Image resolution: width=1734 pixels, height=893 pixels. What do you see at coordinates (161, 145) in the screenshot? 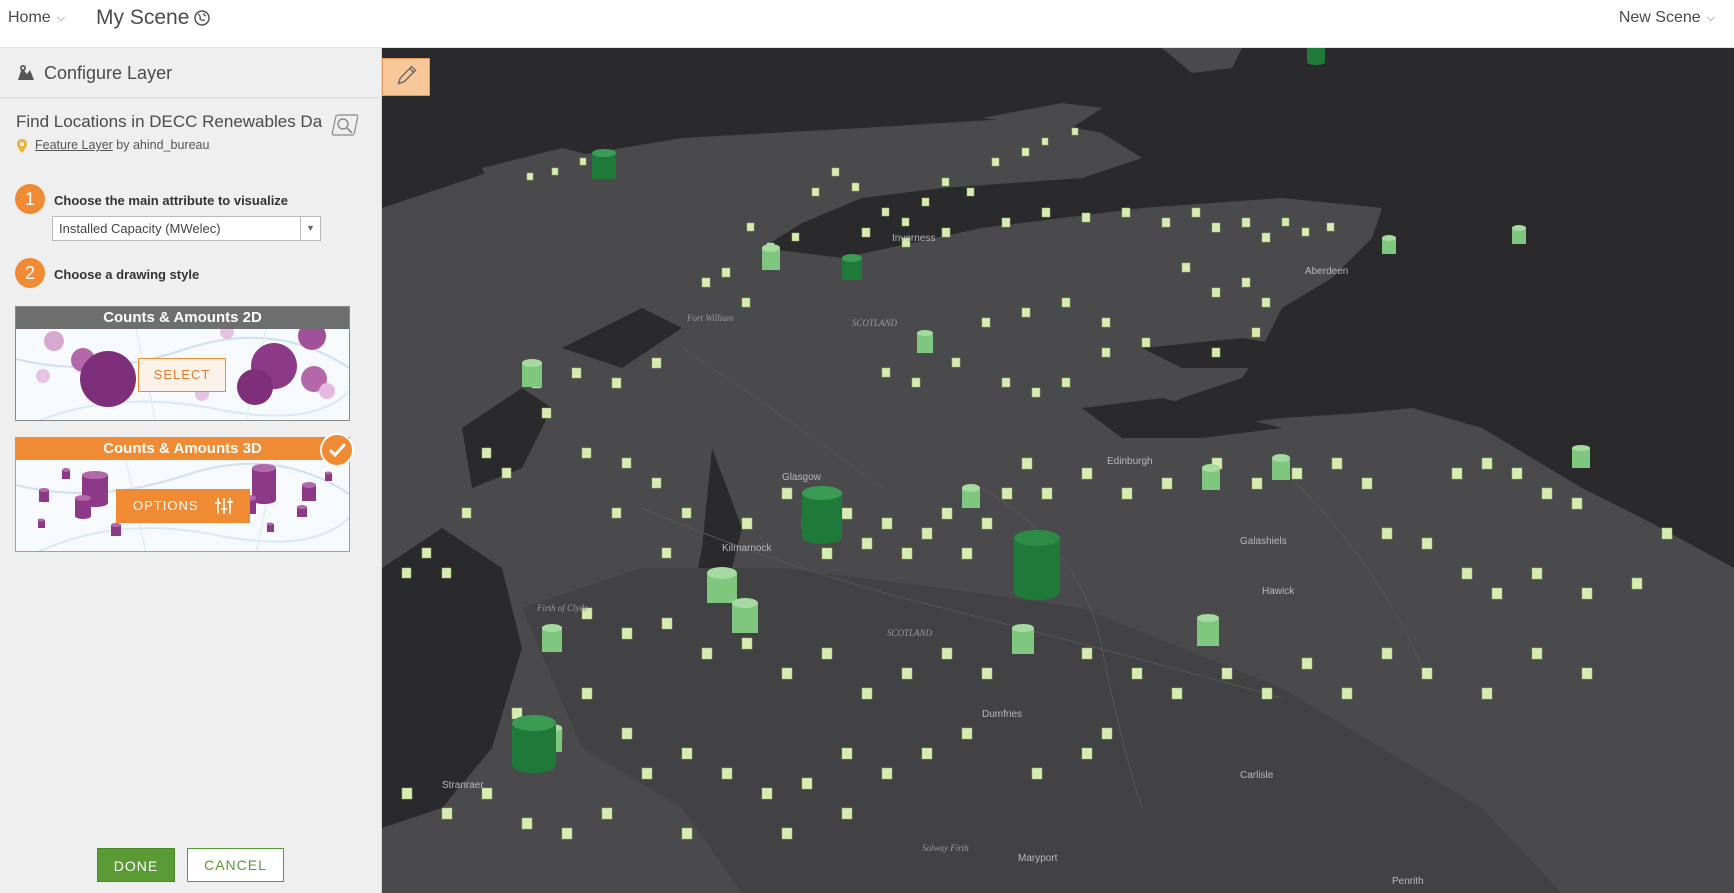
I see `layer-owner: by ahind_bureau` at bounding box center [161, 145].